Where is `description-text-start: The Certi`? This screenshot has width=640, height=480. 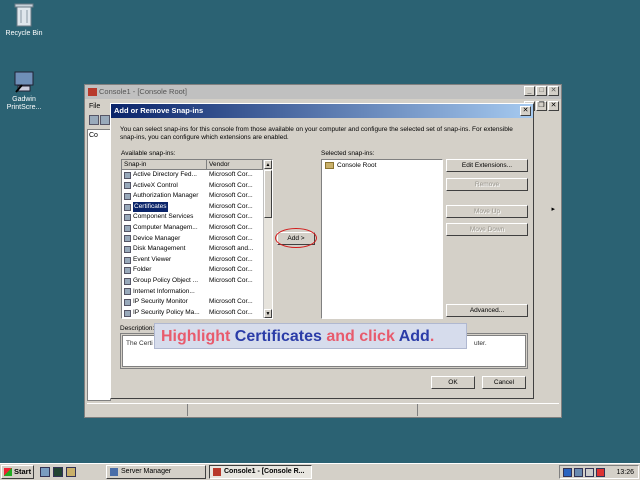 description-text-start: The Certi is located at coordinates (139, 343).